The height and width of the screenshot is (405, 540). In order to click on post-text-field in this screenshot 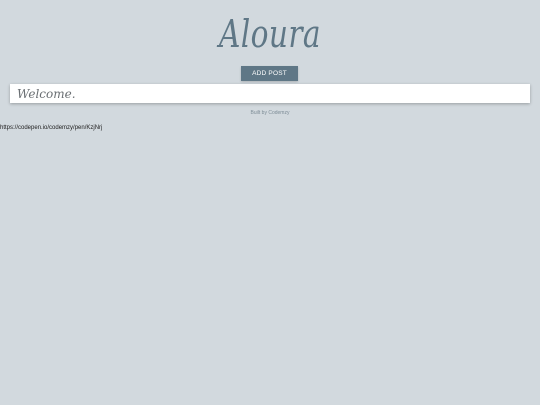, I will do `click(270, 93)`.